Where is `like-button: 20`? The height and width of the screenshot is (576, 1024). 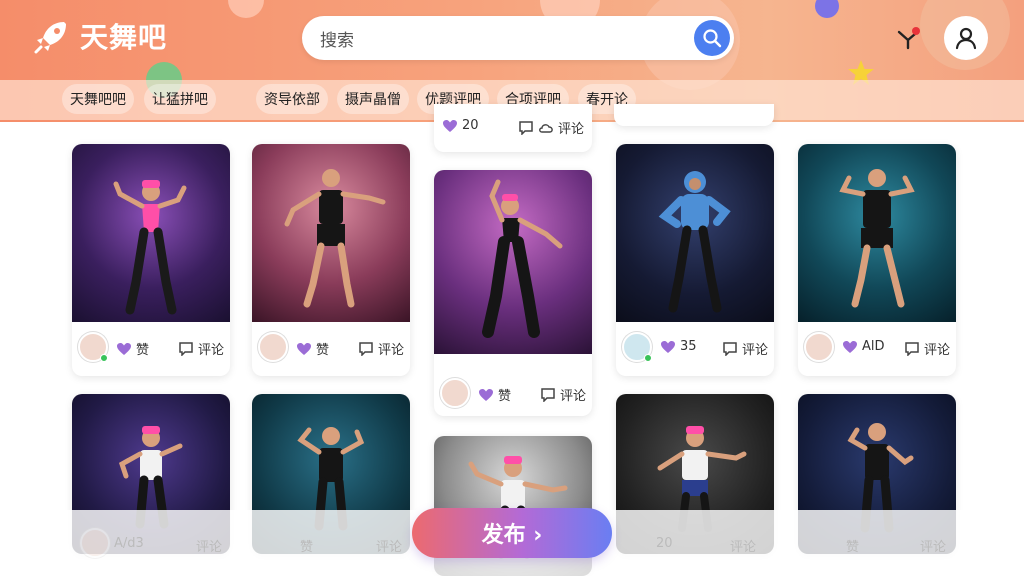 like-button: 20 is located at coordinates (460, 125).